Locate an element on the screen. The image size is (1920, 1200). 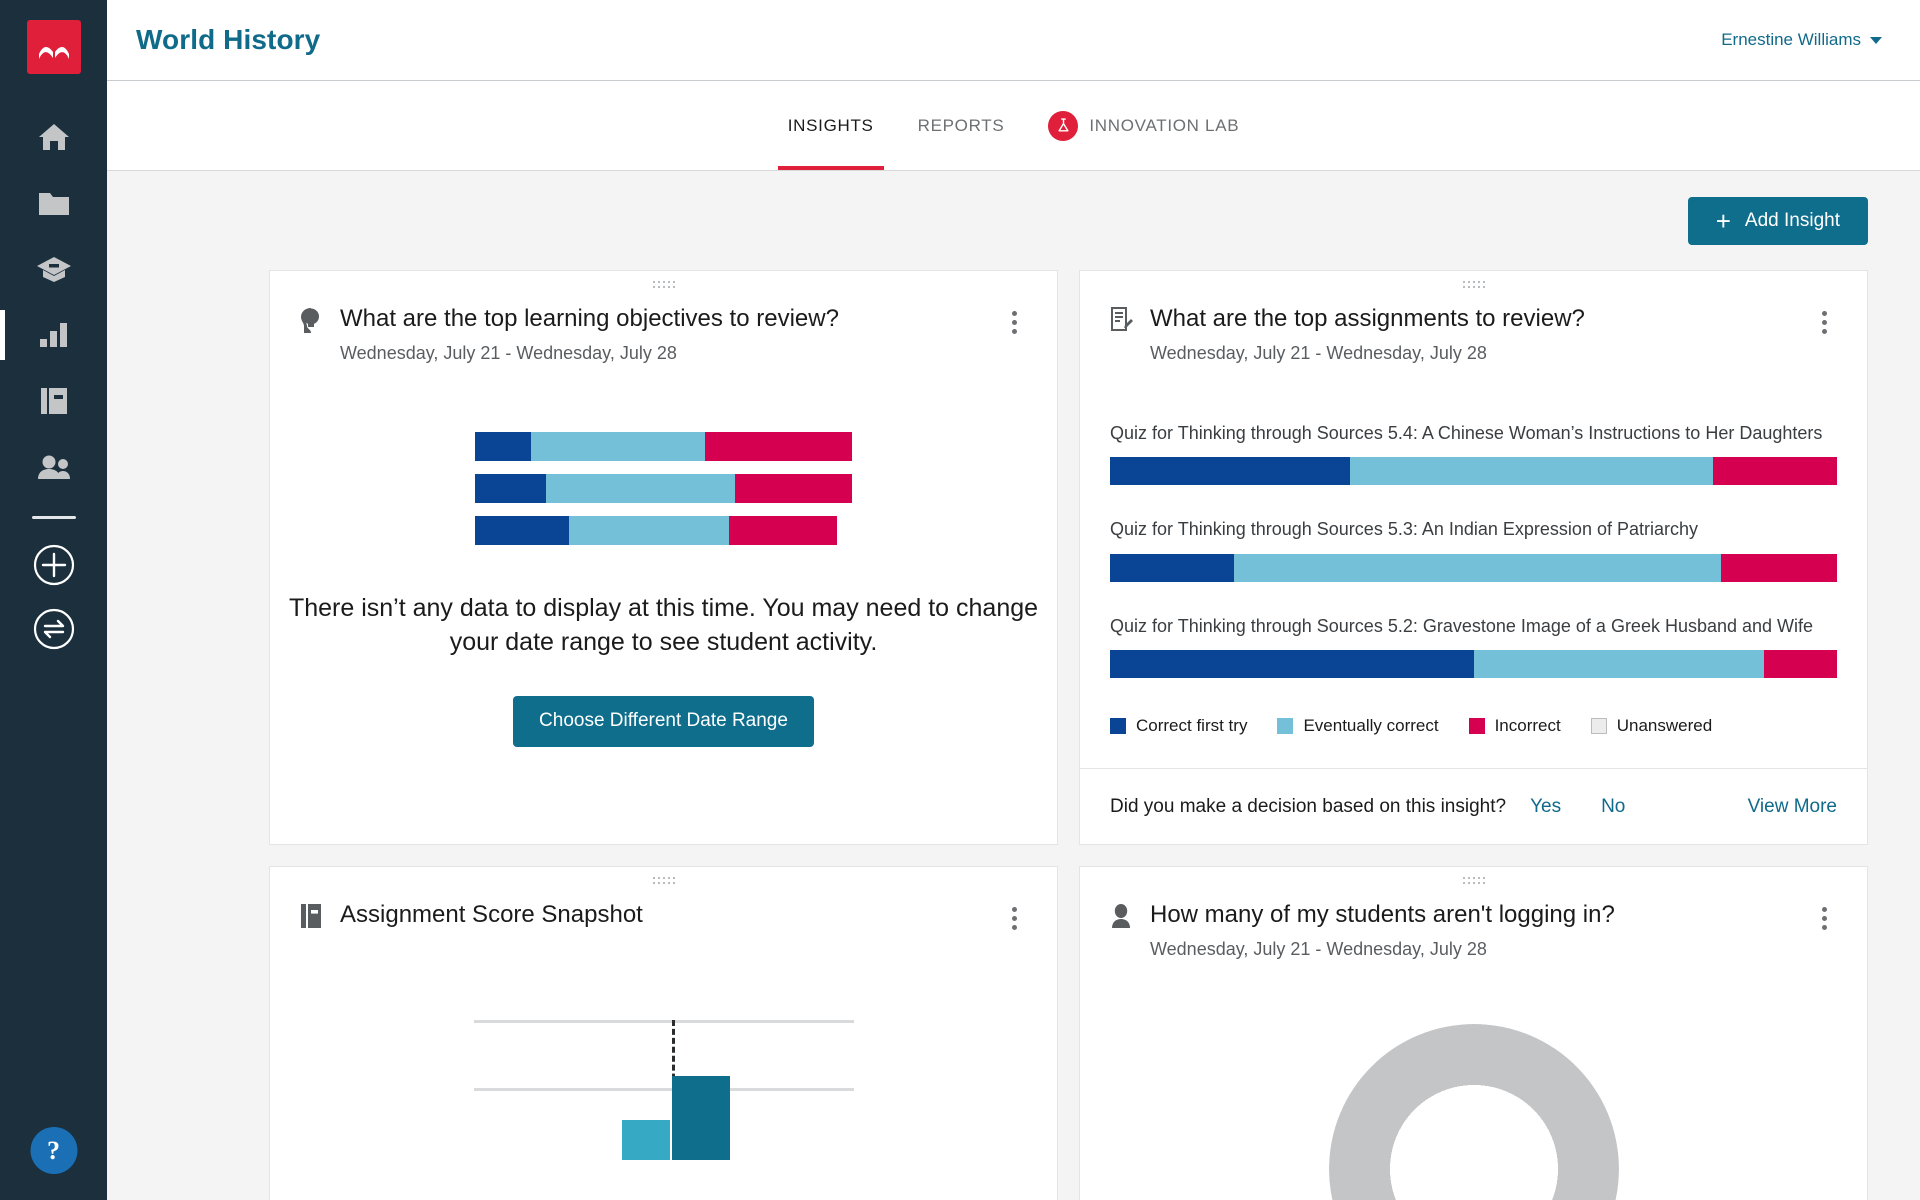
legend-label: Correct first try is located at coordinates (1192, 726).